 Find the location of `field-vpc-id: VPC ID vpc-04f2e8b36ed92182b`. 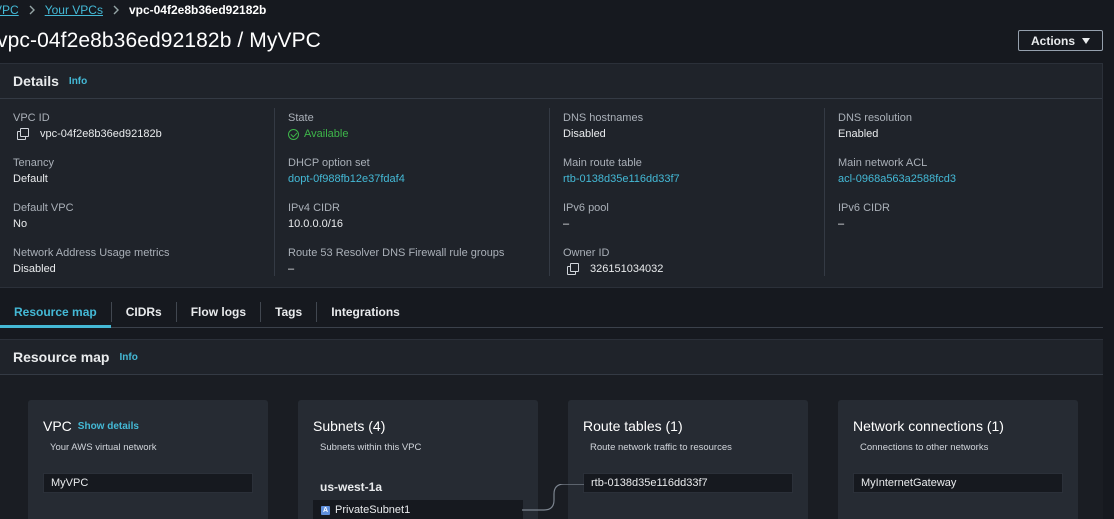

field-vpc-id: VPC ID vpc-04f2e8b36ed92182b is located at coordinates (87, 126).